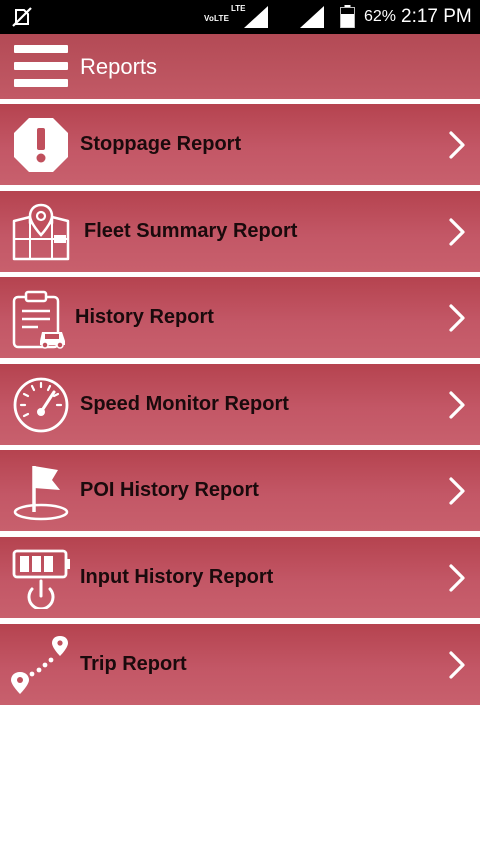  Describe the element at coordinates (347, 16) in the screenshot. I see `battery-icon` at that location.